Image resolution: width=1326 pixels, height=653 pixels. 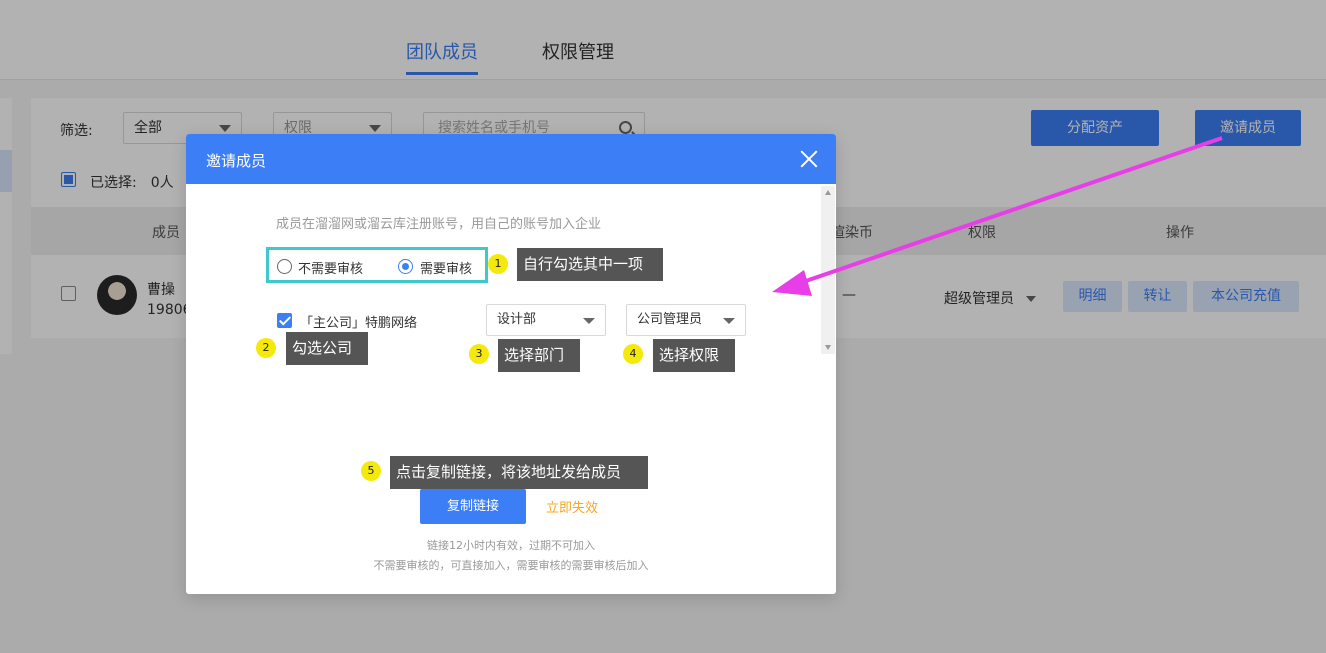 What do you see at coordinates (517, 319) in the screenshot?
I see `department-value: 设计部` at bounding box center [517, 319].